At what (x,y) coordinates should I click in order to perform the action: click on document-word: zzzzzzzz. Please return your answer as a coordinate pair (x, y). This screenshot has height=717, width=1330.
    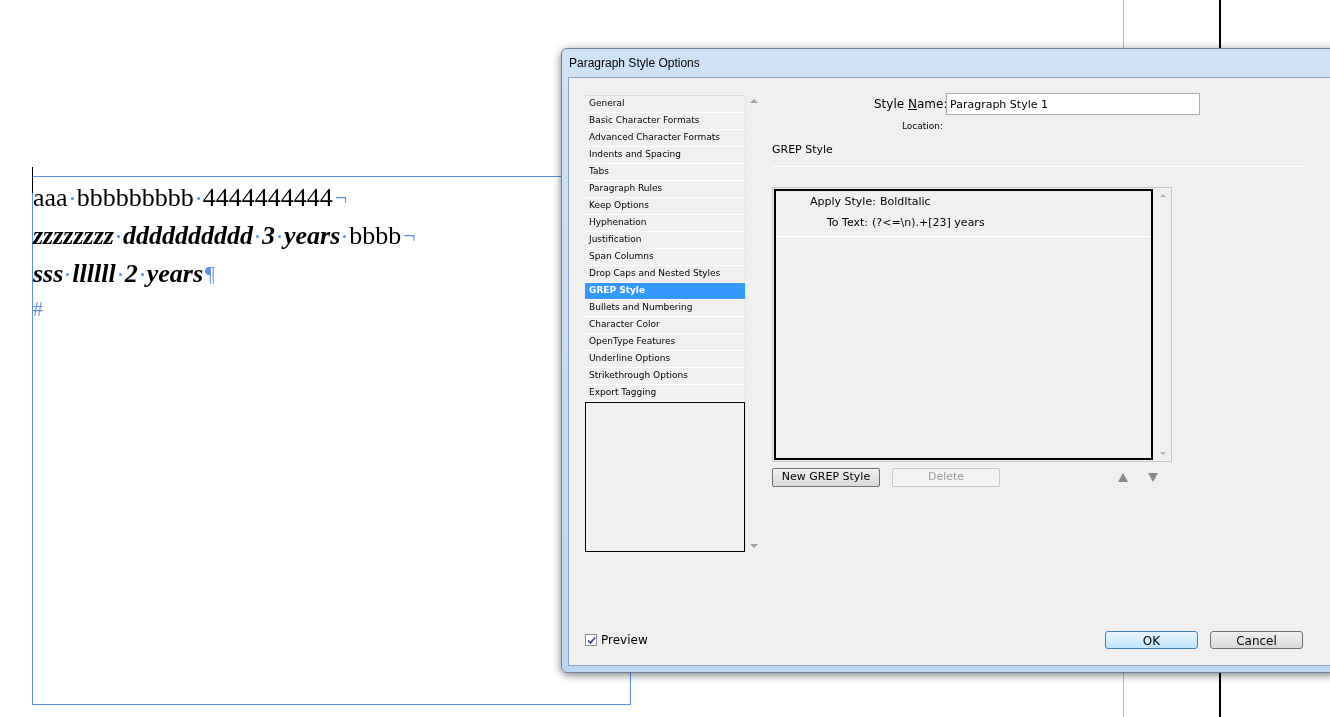
    Looking at the image, I should click on (73, 236).